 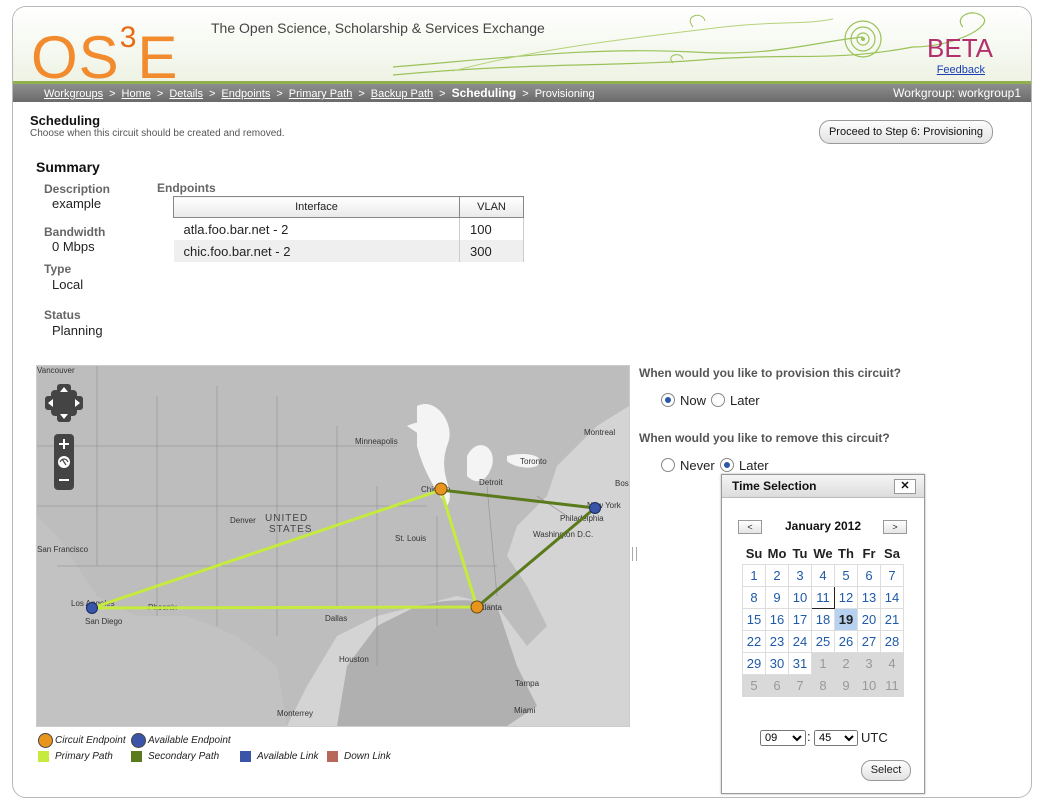 I want to click on calendar-day: 1, so click(x=754, y=575).